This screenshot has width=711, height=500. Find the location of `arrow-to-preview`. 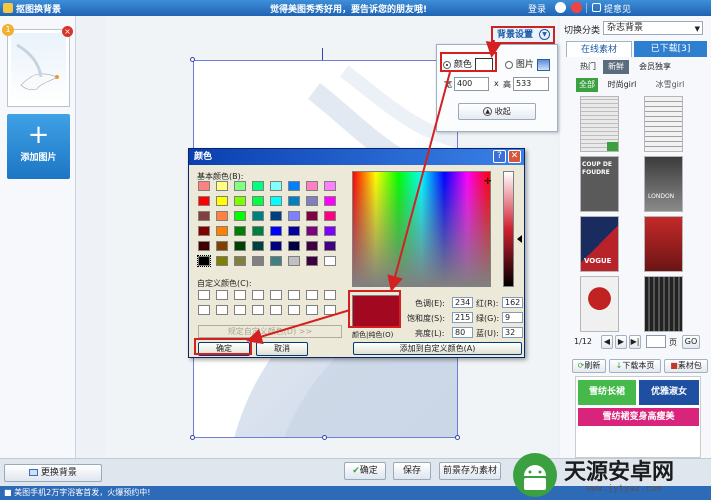

arrow-to-preview is located at coordinates (419, 181).